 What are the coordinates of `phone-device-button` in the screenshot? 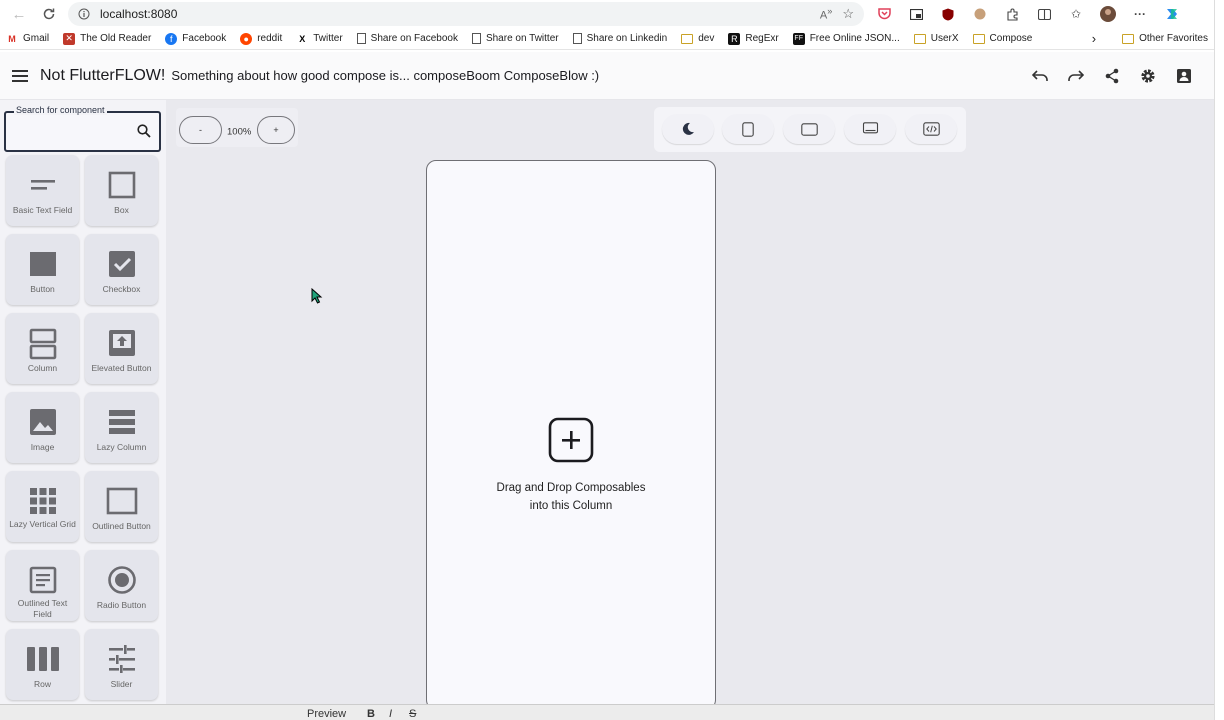 It's located at (748, 129).